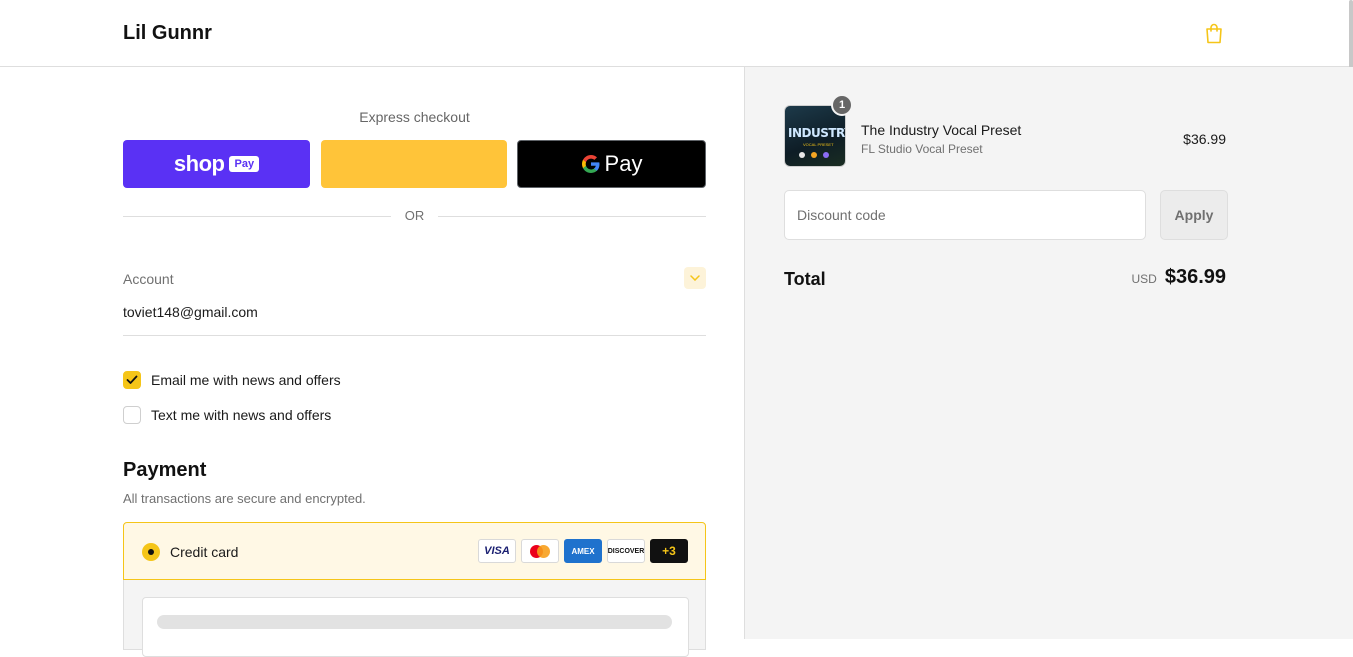 This screenshot has height=657, width=1353. Describe the element at coordinates (1195, 277) in the screenshot. I see `total-amount: $36.99` at that location.